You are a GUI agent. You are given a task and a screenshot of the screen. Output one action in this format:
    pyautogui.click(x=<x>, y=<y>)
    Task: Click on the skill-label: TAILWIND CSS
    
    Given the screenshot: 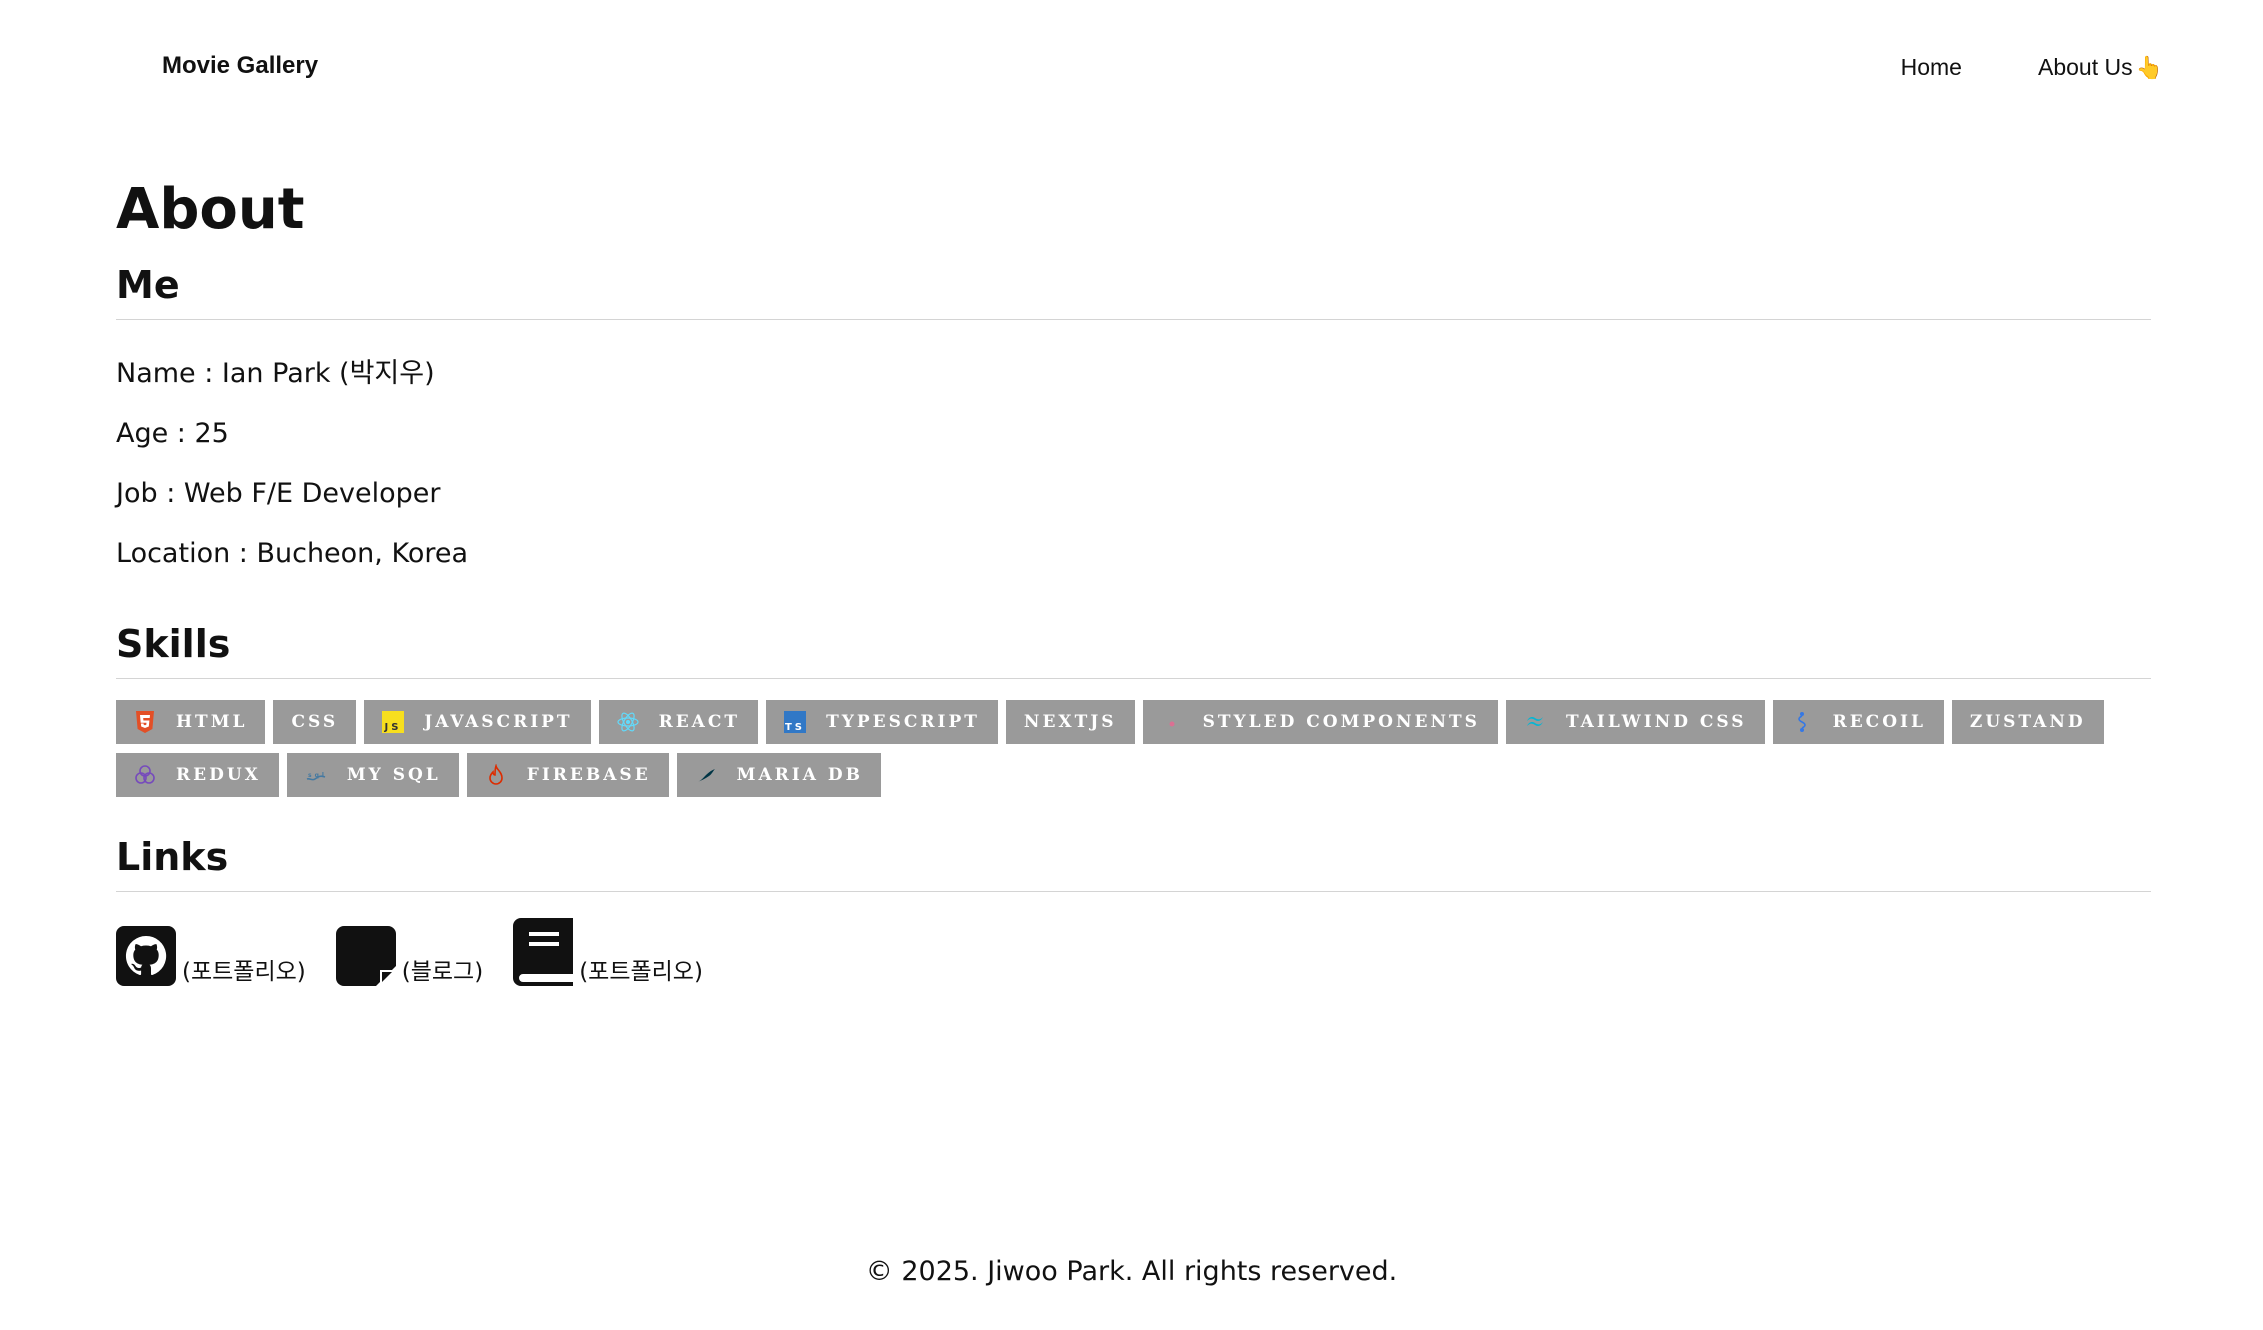 What is the action you would take?
    pyautogui.click(x=1656, y=722)
    